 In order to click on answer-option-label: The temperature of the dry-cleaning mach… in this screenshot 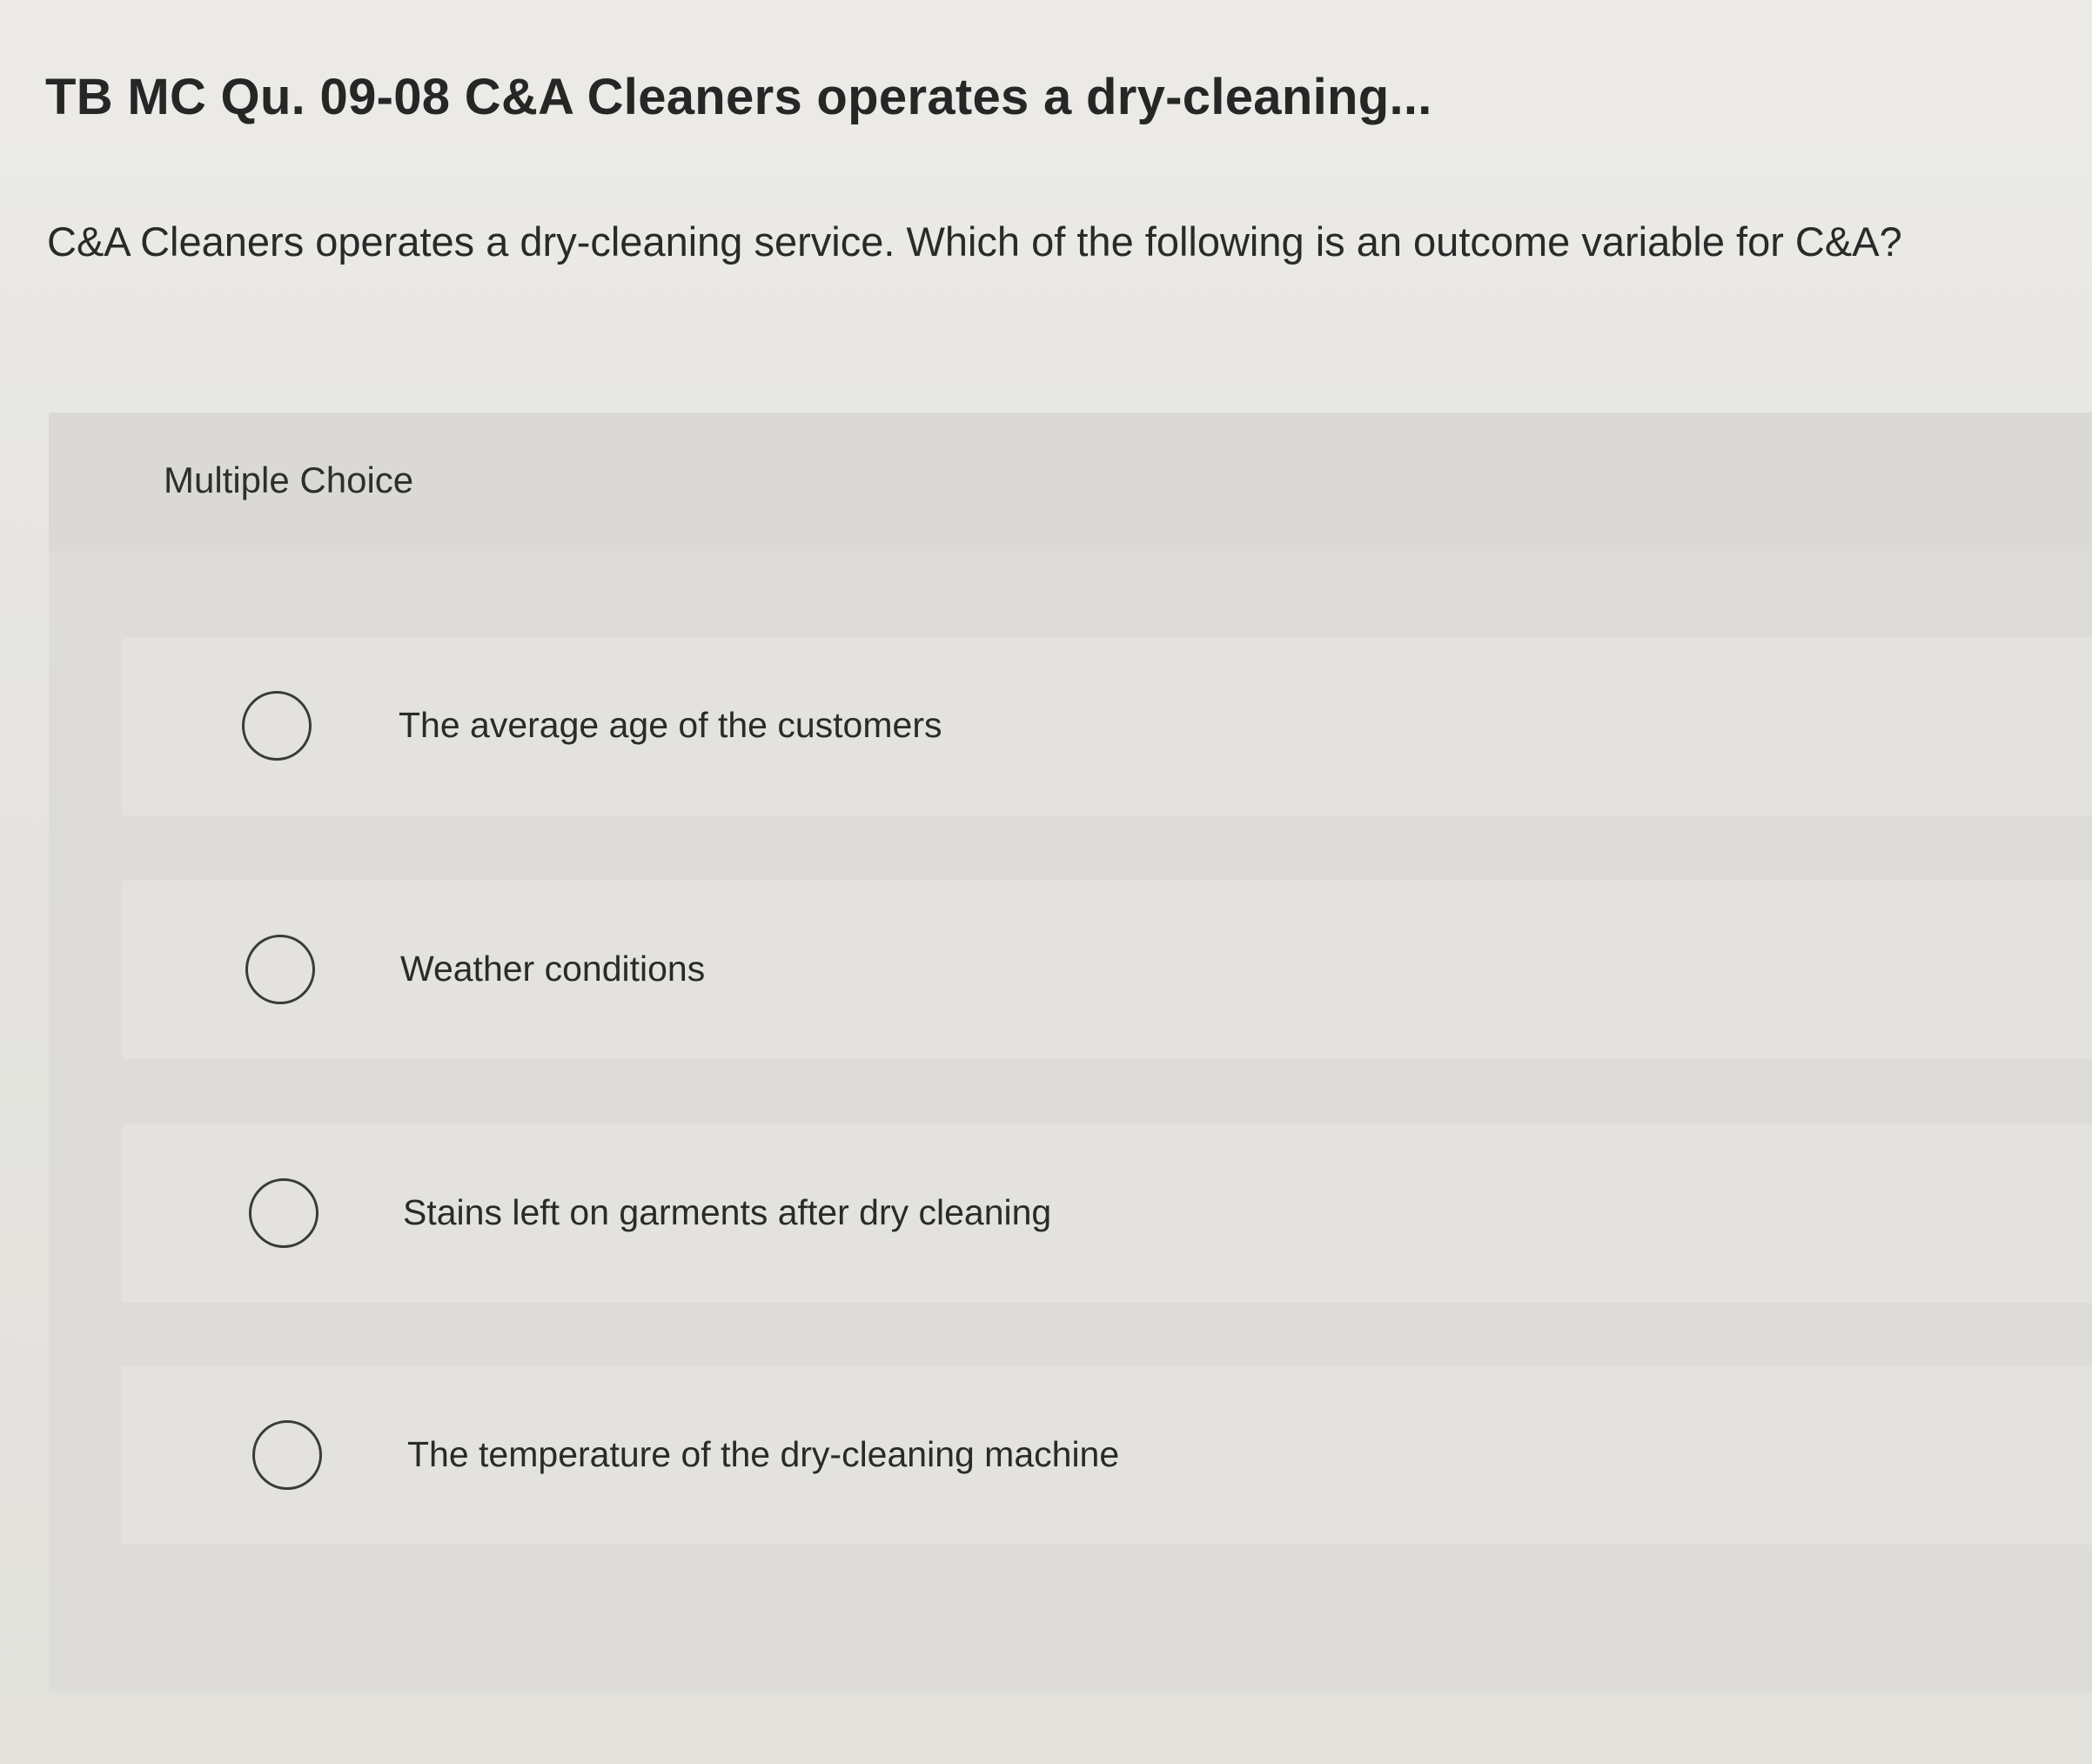, I will do `click(763, 1454)`.